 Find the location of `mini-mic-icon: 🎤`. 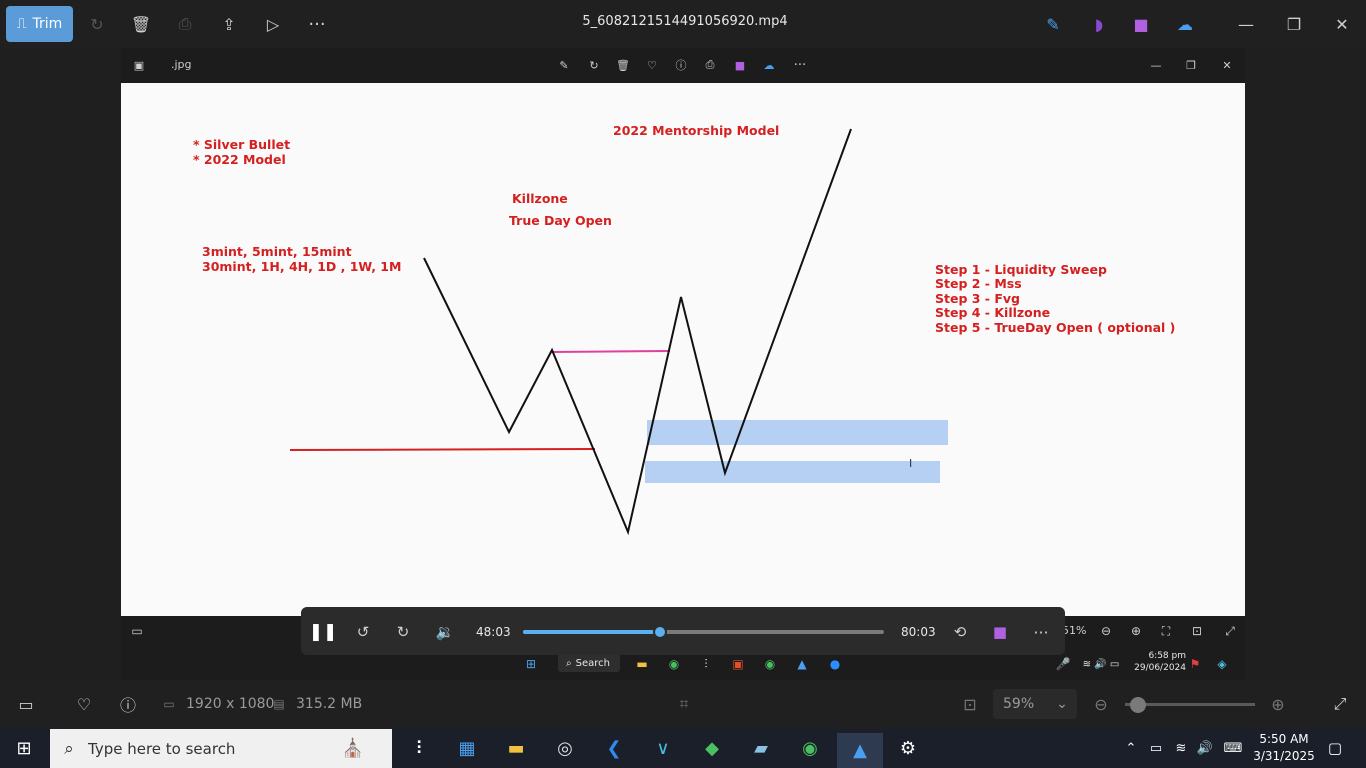

mini-mic-icon: 🎤 is located at coordinates (1063, 664).